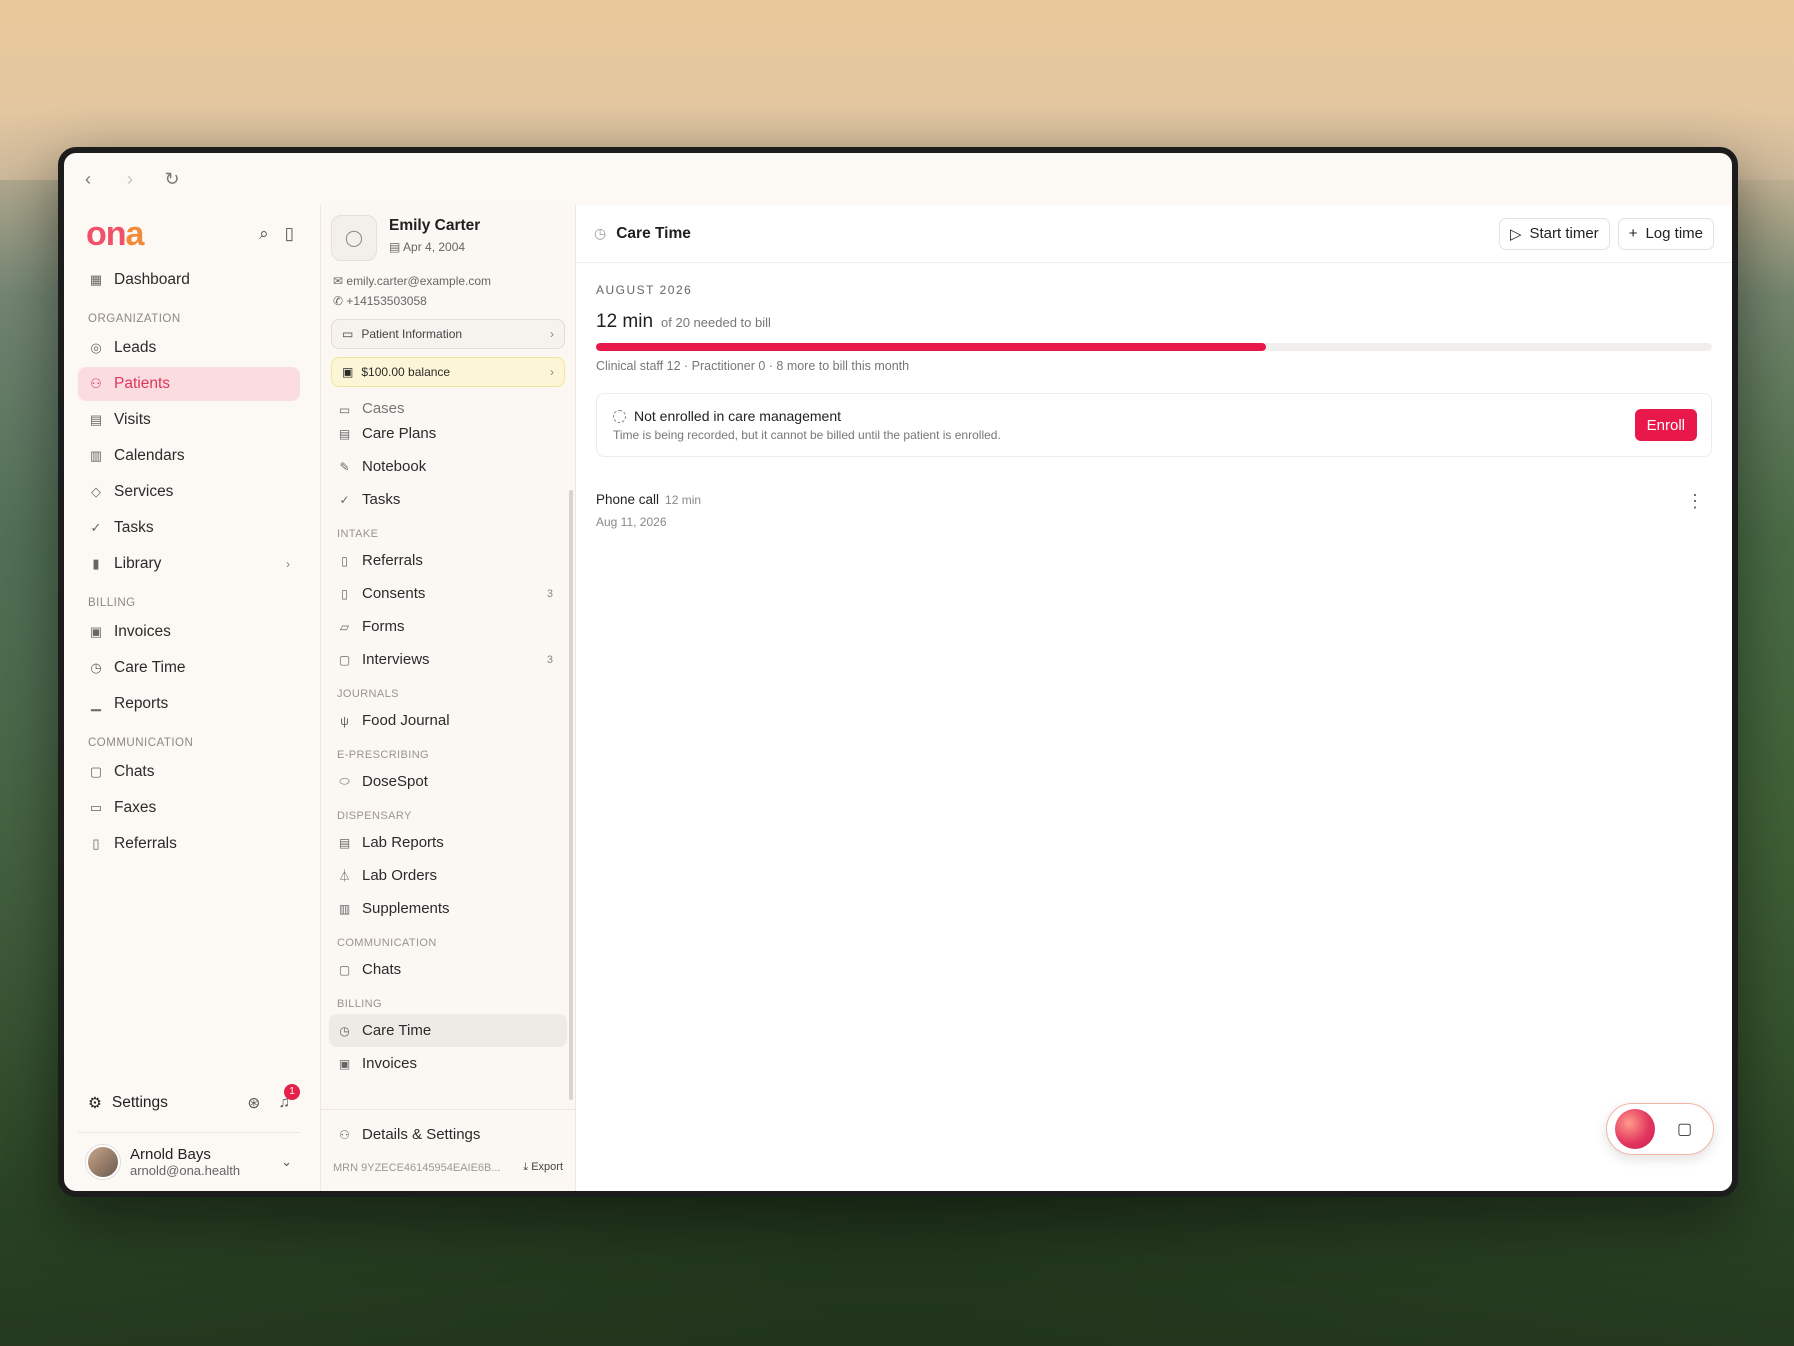 This screenshot has width=1794, height=1346. I want to click on patient-nav-notebook: ✎ Notebook, so click(448, 466).